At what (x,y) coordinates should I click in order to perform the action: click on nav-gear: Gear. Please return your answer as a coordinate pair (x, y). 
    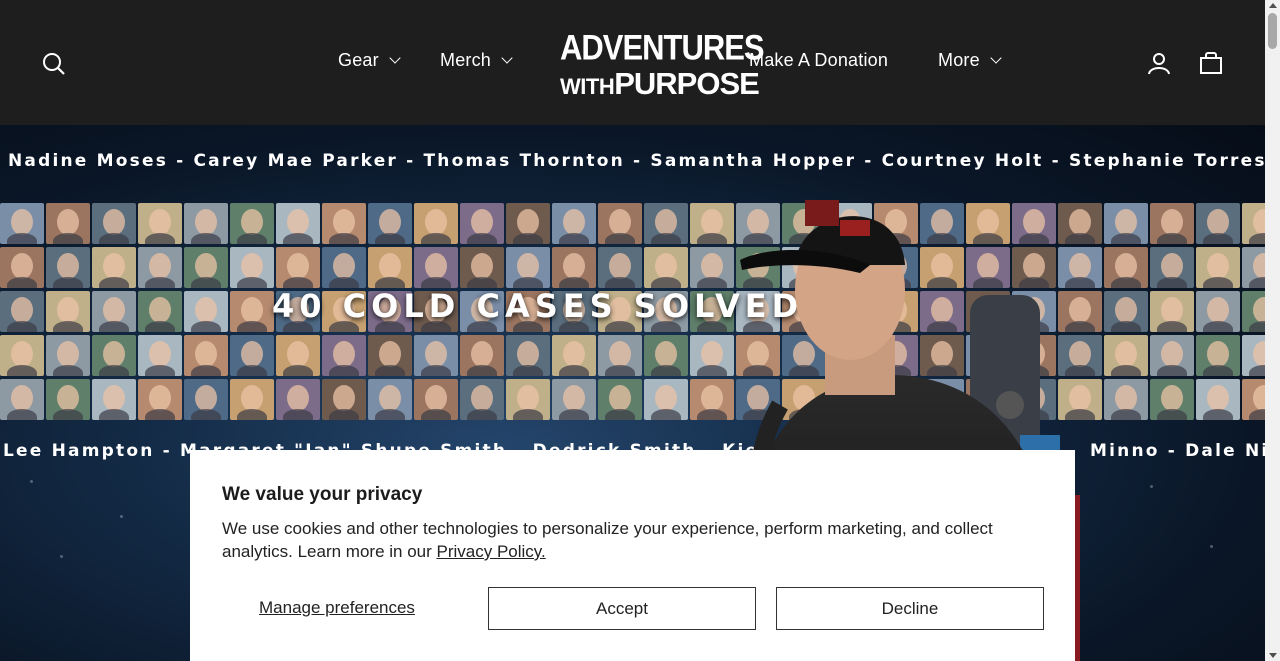
    Looking at the image, I should click on (369, 60).